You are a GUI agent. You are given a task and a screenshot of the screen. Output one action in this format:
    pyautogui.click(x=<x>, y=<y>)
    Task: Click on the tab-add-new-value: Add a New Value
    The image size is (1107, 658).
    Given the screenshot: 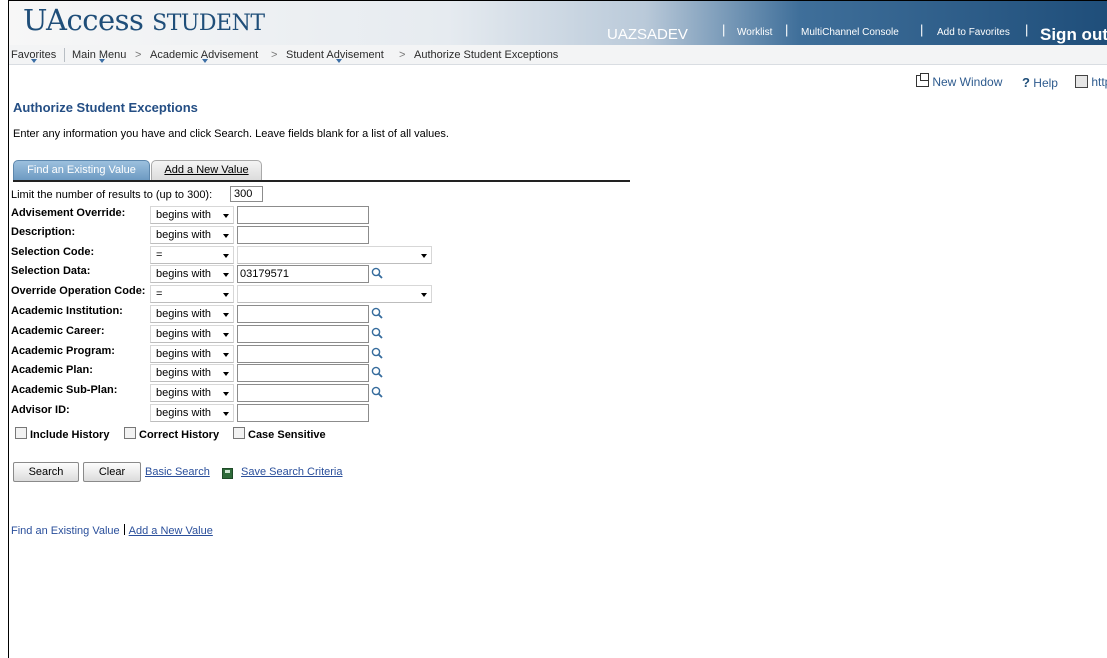 What is the action you would take?
    pyautogui.click(x=206, y=170)
    